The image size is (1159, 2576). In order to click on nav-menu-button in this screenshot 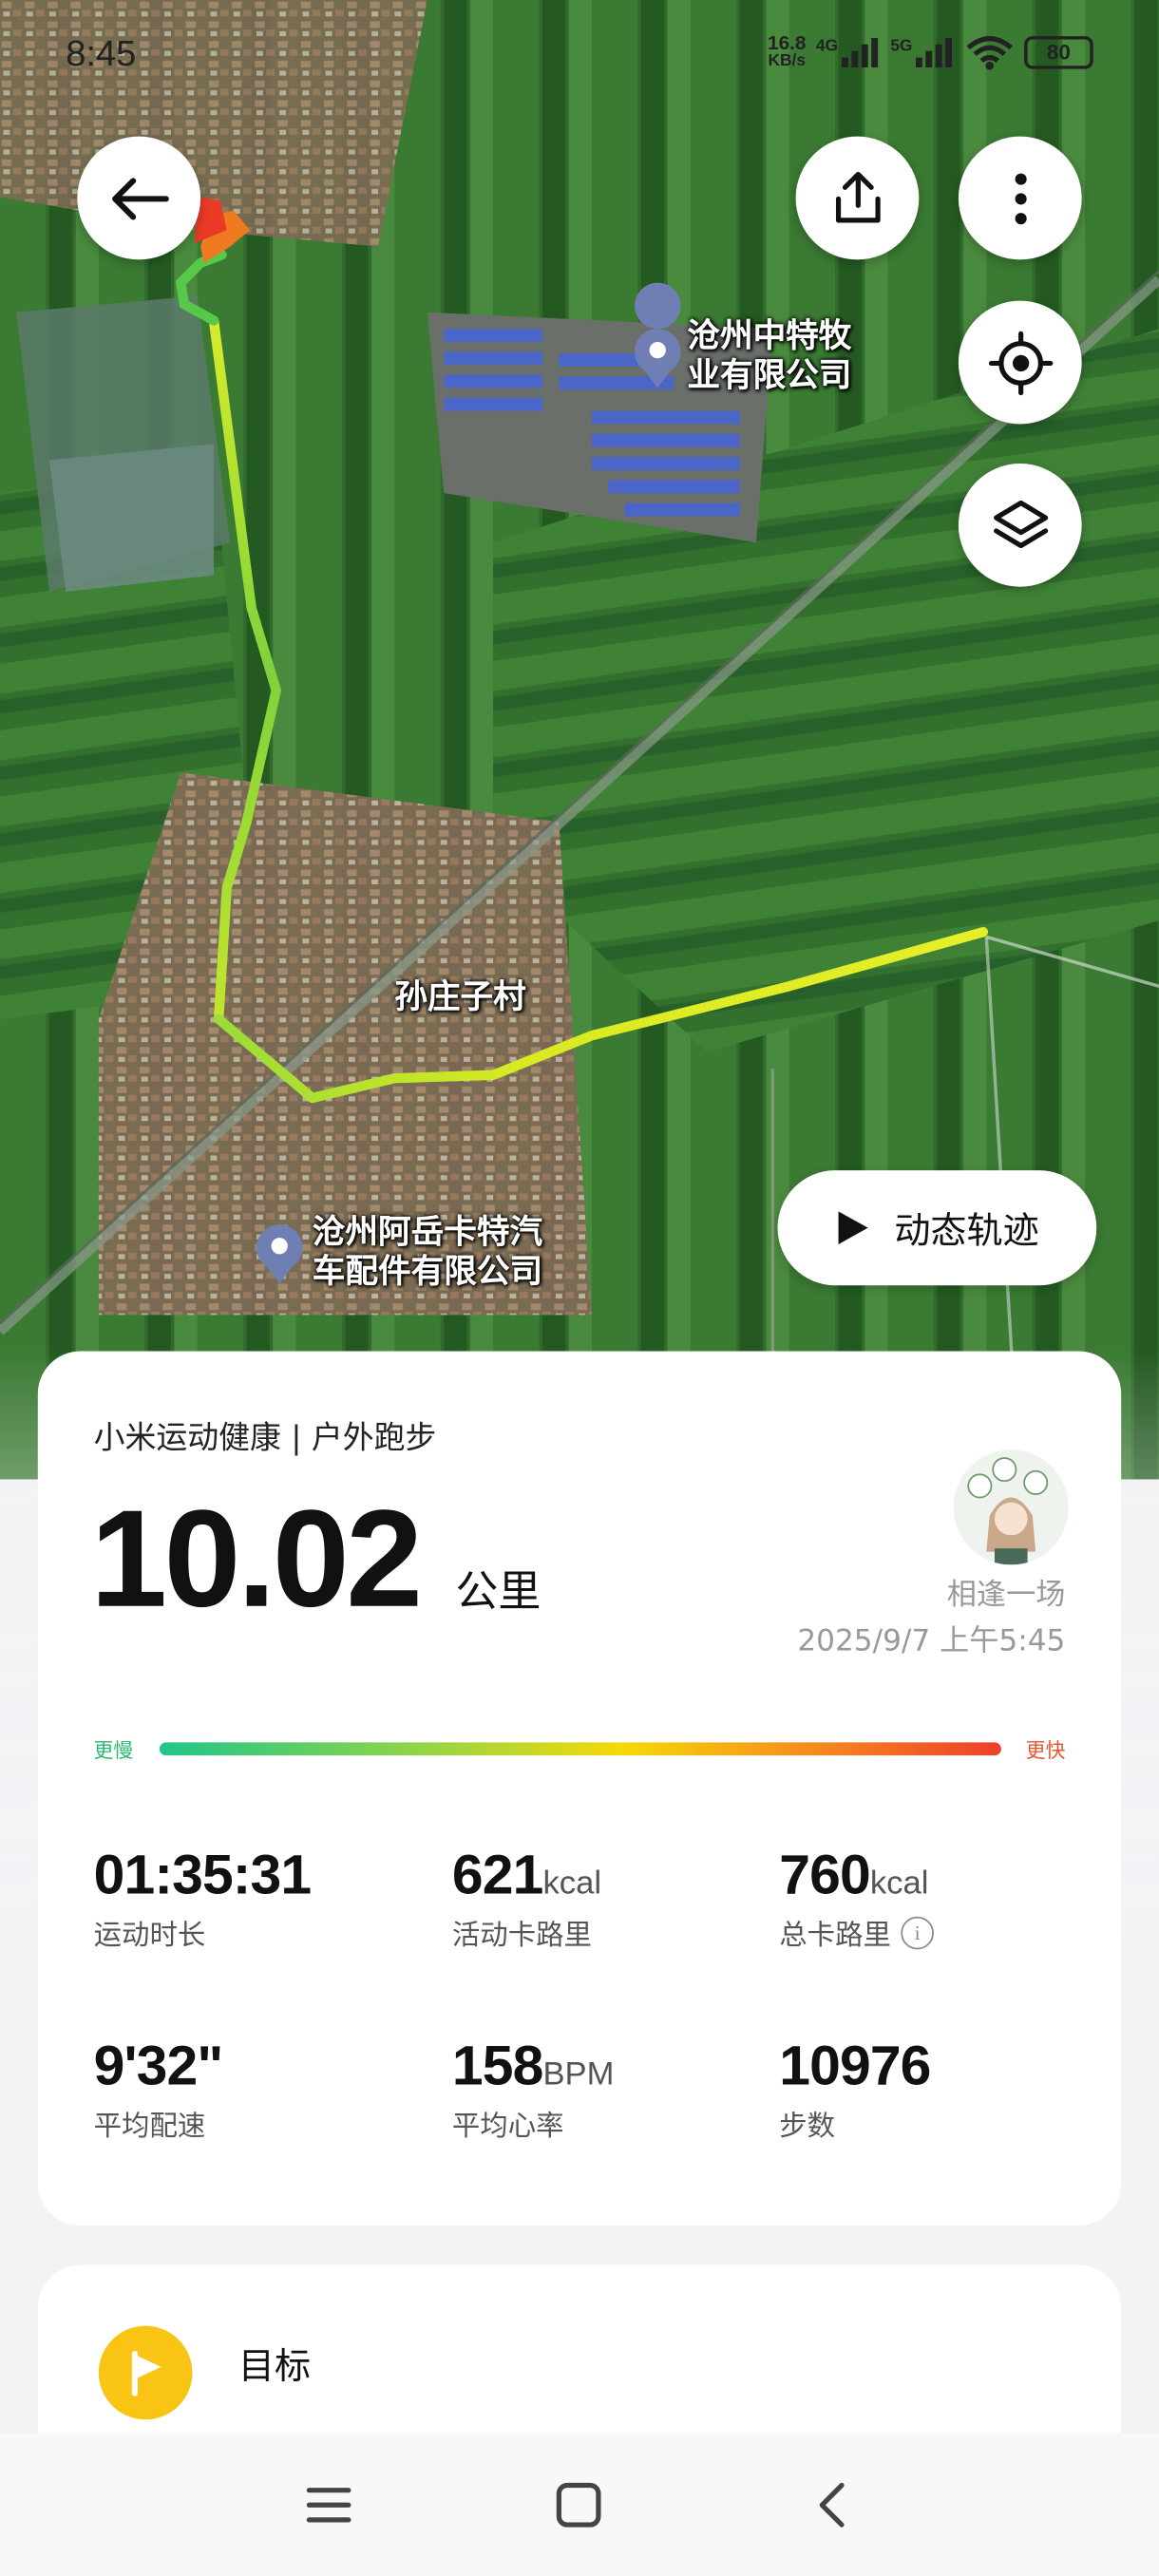, I will do `click(328, 2505)`.